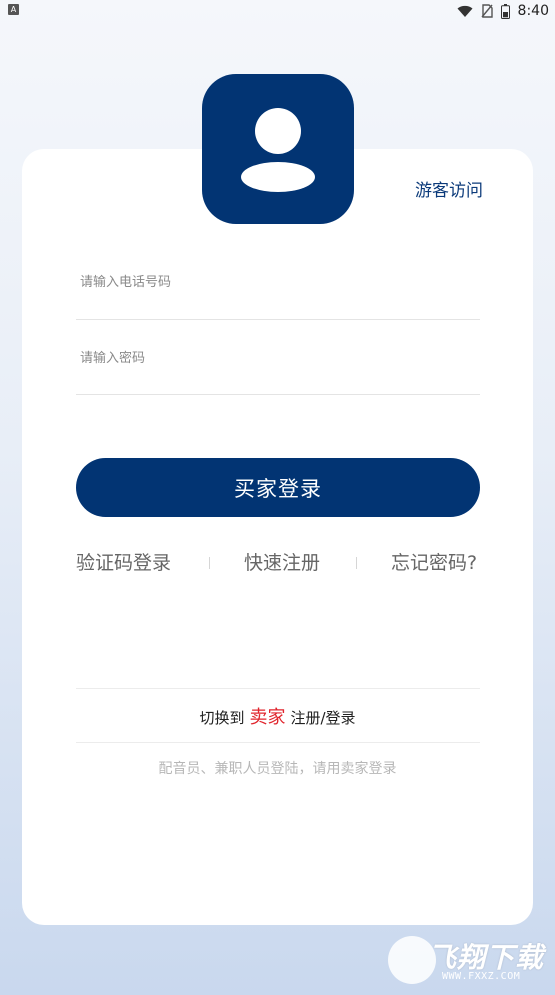 The height and width of the screenshot is (995, 555). I want to click on switch-to-seller-link: 切换到 卖家 注册/登录, so click(277, 716).